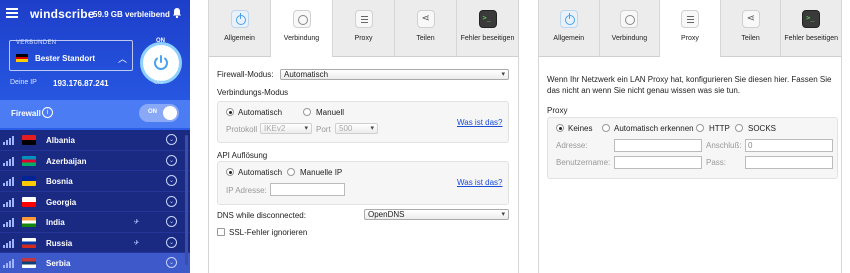  What do you see at coordinates (789, 145) in the screenshot?
I see `proxy-port-input: 0` at bounding box center [789, 145].